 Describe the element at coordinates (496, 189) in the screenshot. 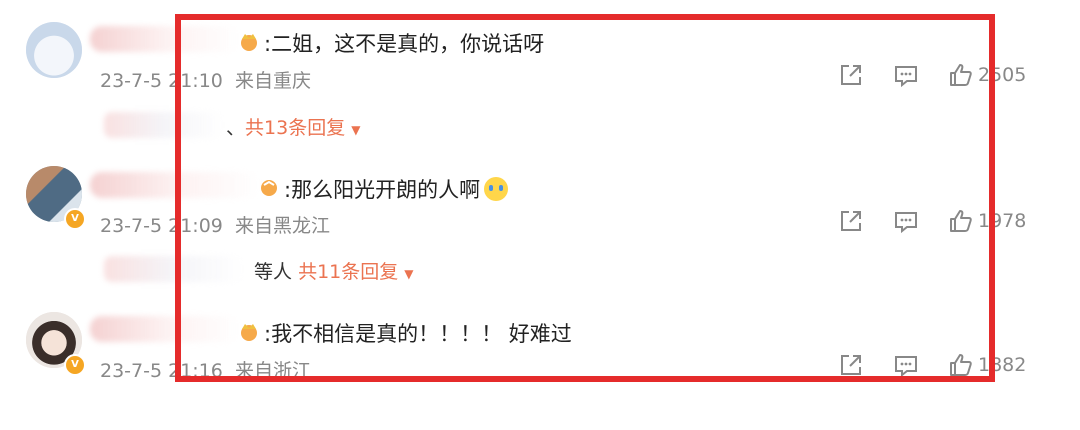

I see `crying-emoji-icon` at that location.